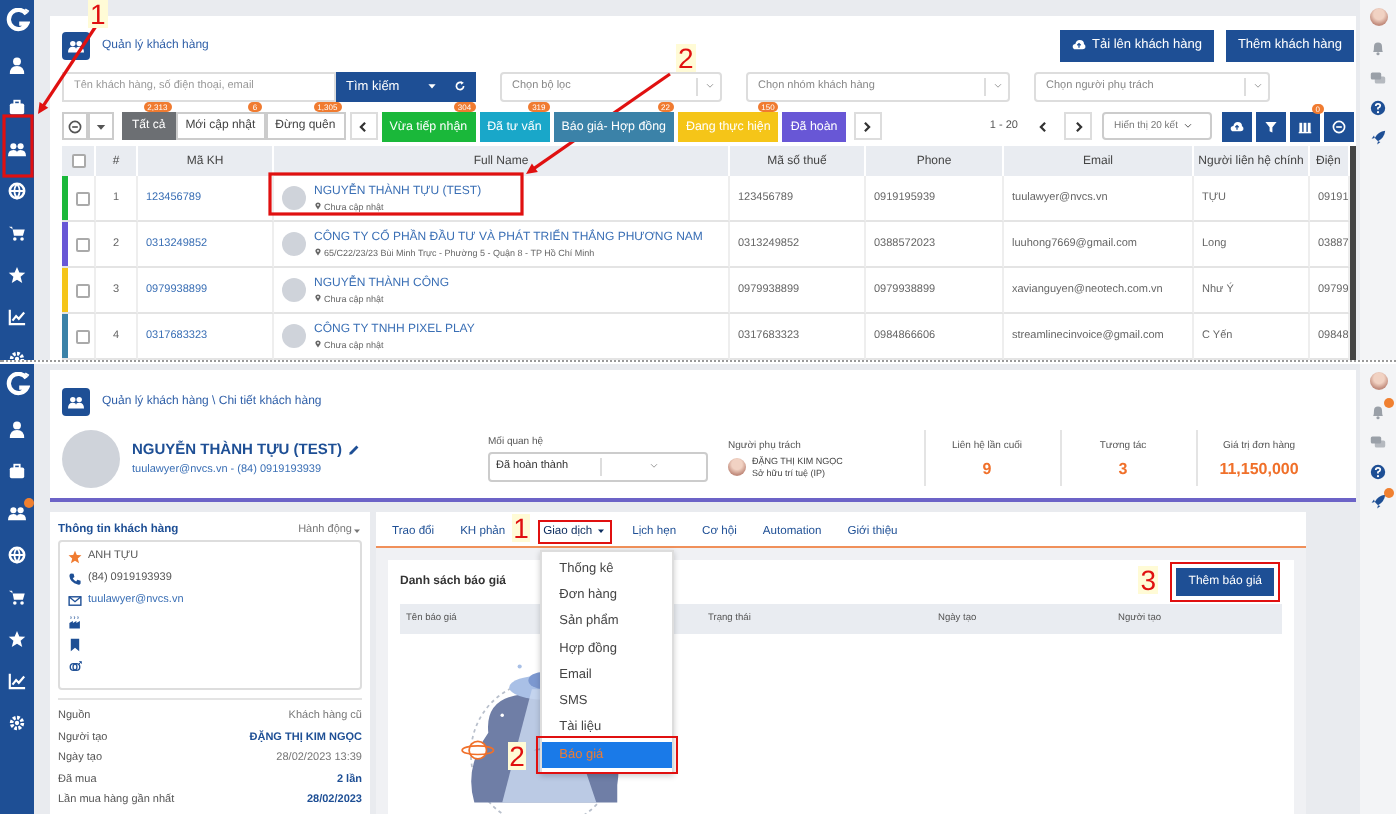 This screenshot has height=814, width=1396. Describe the element at coordinates (460, 86) in the screenshot. I see `refresh-icon` at that location.